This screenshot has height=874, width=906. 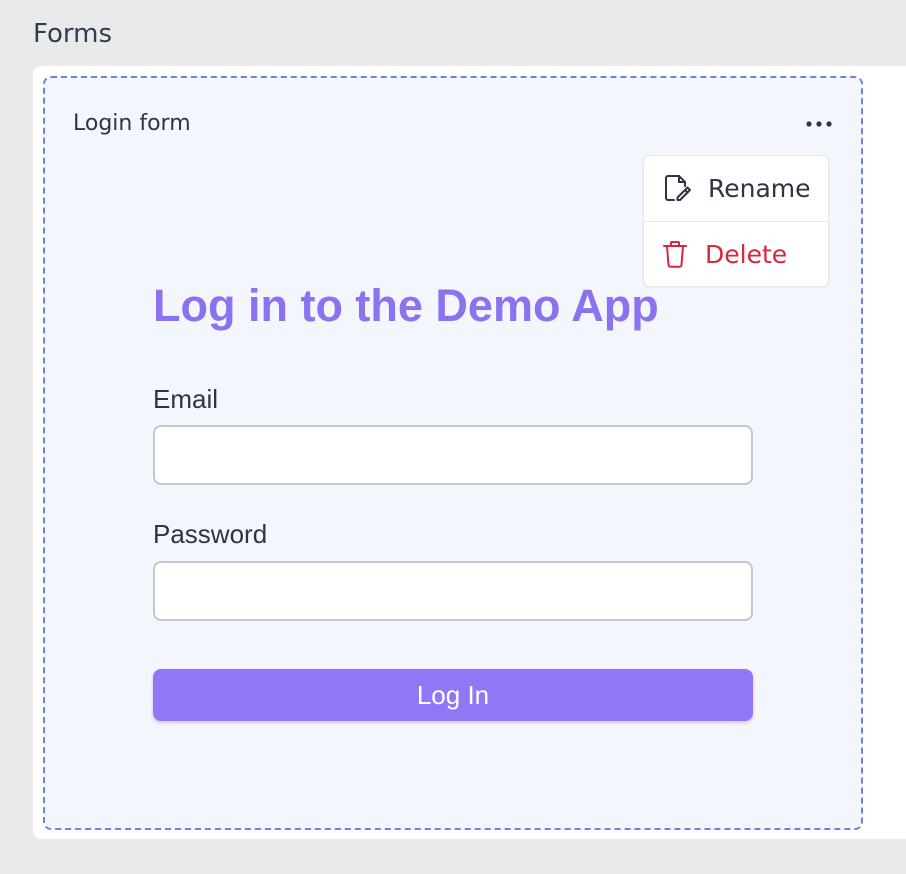 I want to click on more-options-button, so click(x=819, y=124).